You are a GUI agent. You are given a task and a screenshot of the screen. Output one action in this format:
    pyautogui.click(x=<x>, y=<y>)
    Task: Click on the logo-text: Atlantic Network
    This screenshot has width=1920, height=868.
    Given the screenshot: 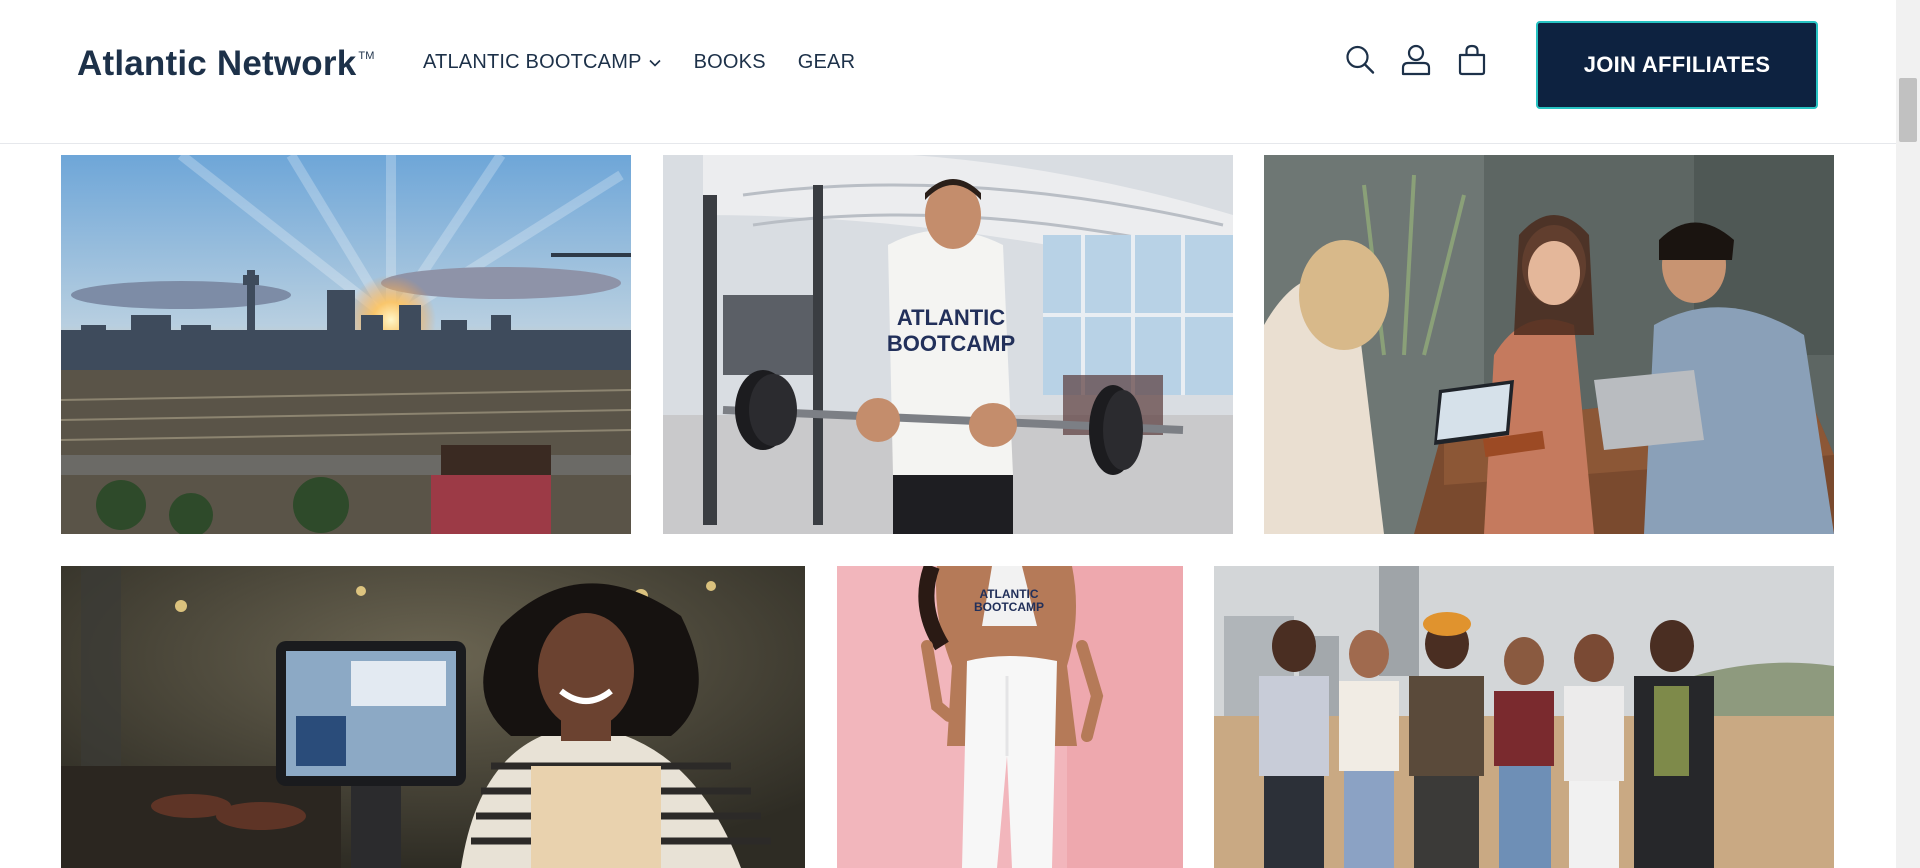 What is the action you would take?
    pyautogui.click(x=217, y=63)
    